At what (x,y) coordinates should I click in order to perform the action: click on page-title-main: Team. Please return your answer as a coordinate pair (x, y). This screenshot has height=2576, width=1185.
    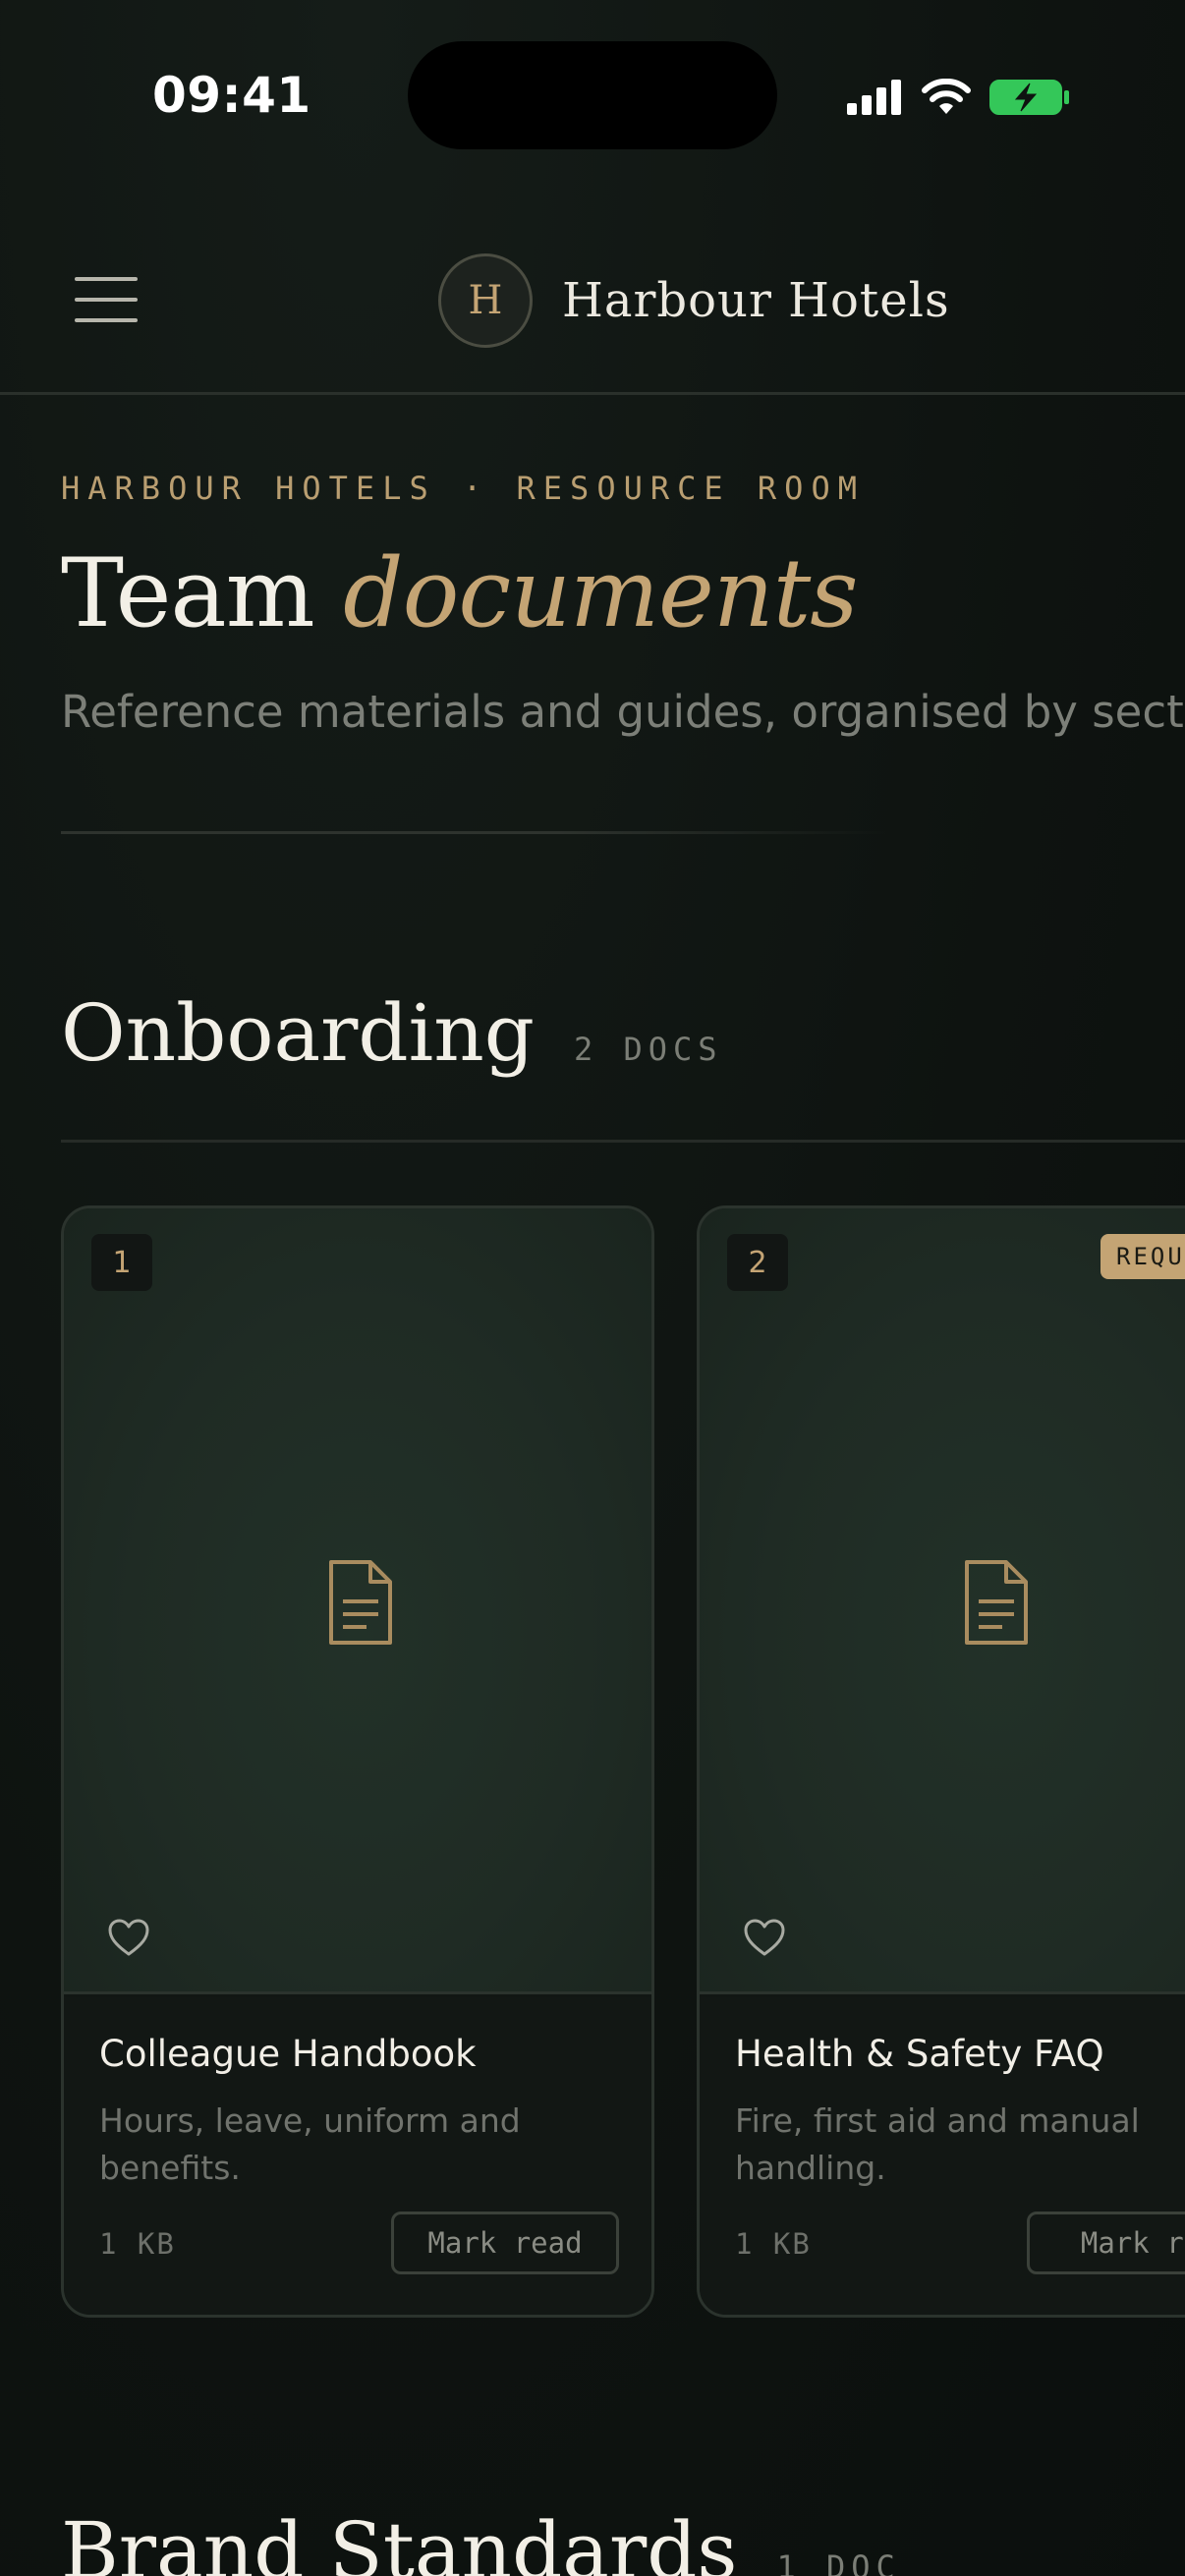
    Looking at the image, I should click on (188, 593).